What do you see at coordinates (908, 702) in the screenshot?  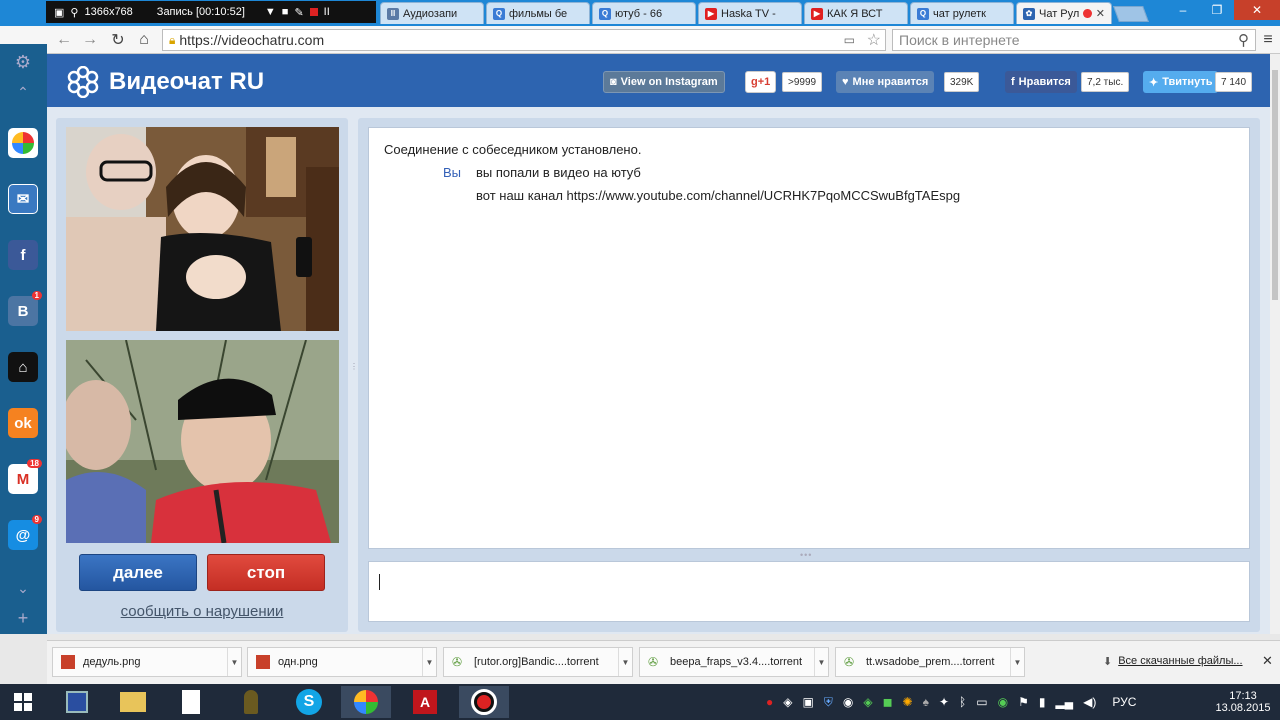 I see `tray-app-icon: ✺` at bounding box center [908, 702].